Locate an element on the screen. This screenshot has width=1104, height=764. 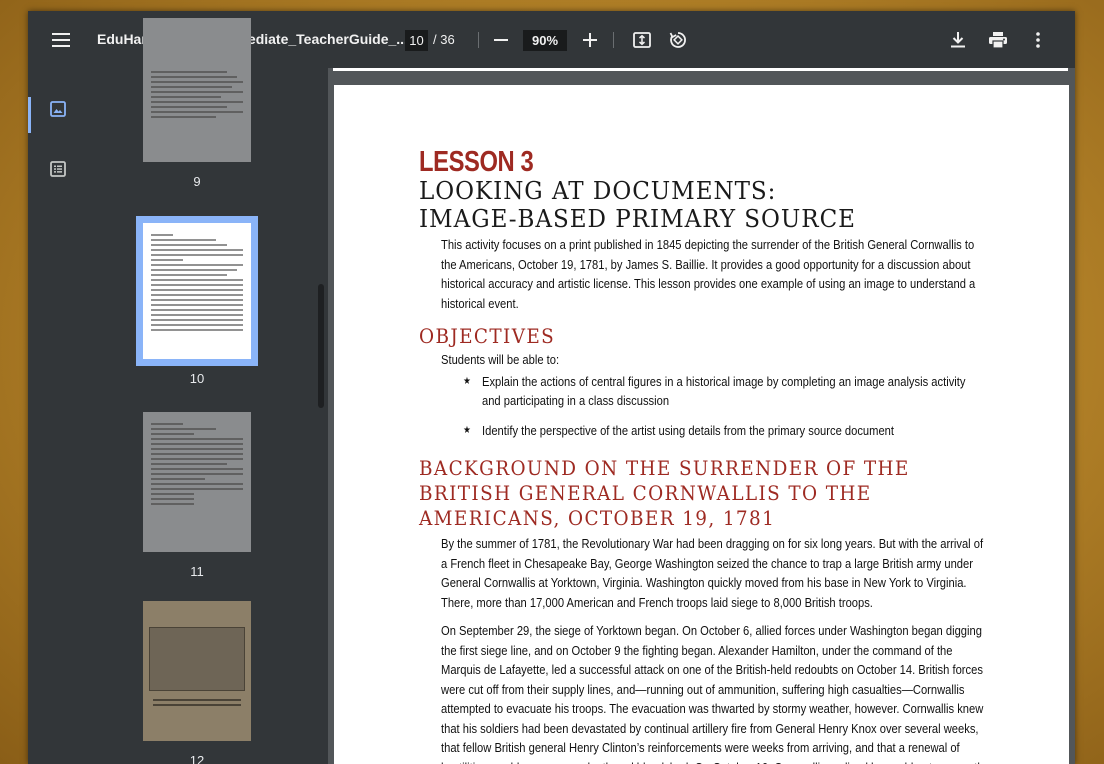
thumbnail-label: 11 is located at coordinates (197, 571).